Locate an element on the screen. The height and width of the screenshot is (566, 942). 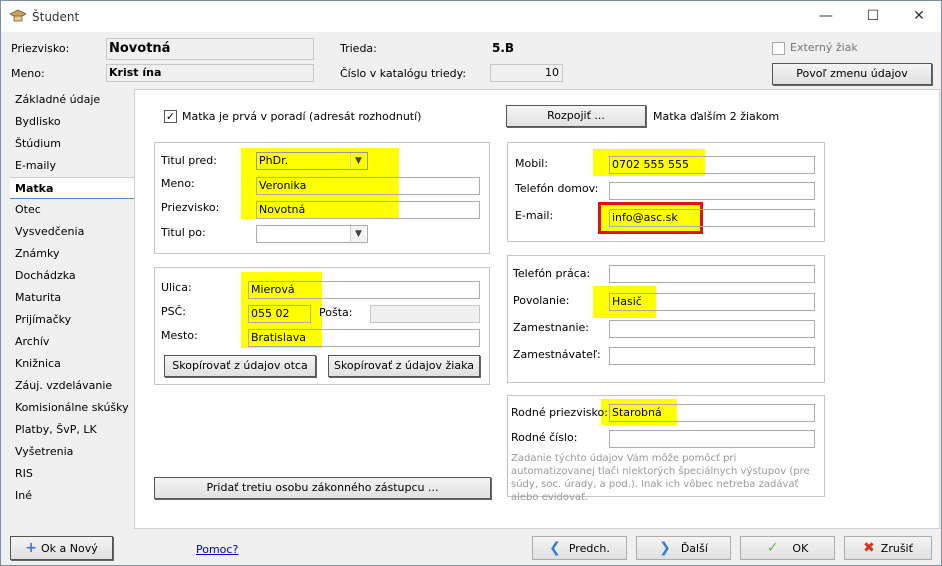
sidebar-item-zakladne-udaje: Základné údaje is located at coordinates (72, 100).